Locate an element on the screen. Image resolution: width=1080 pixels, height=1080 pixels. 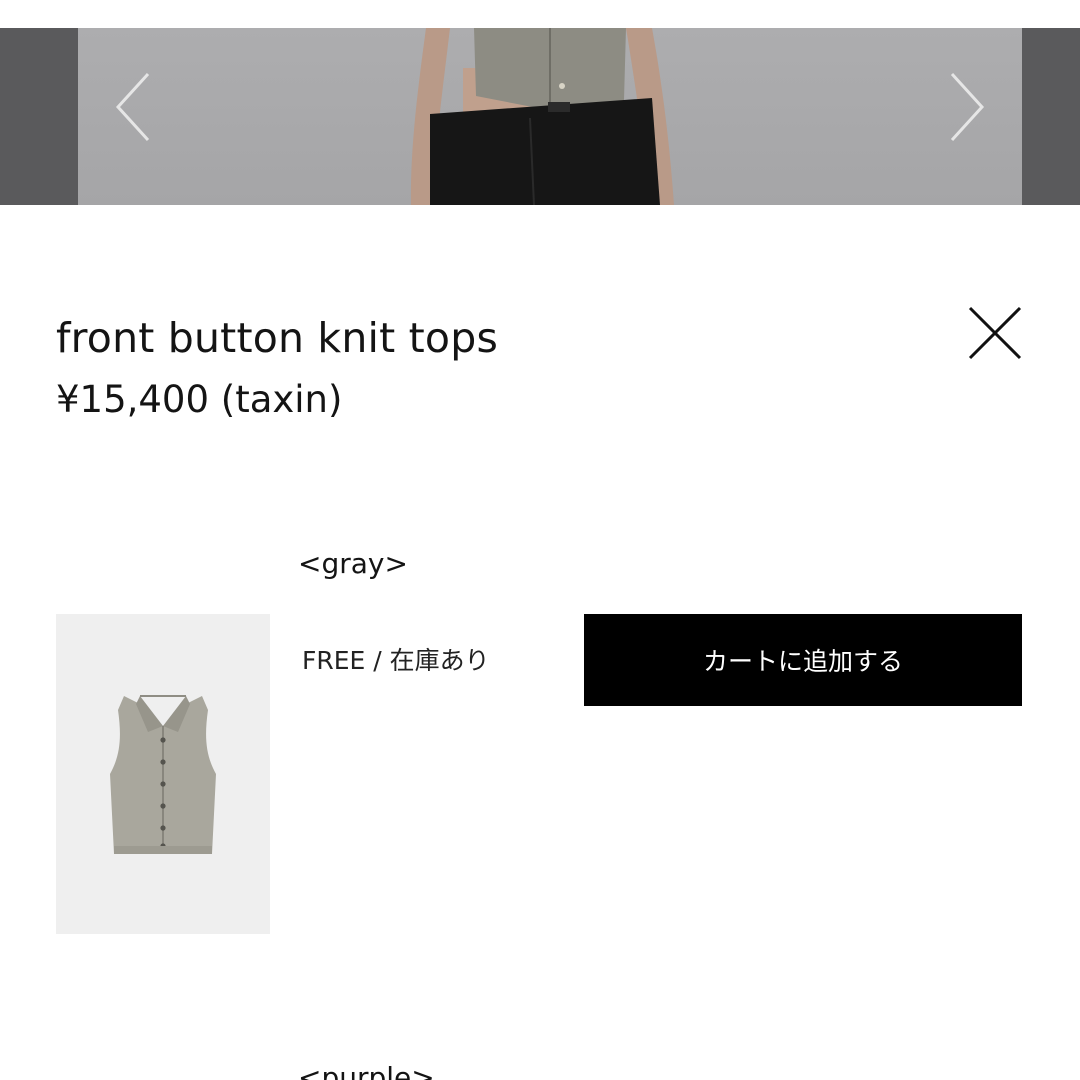
carousel-product-photo is located at coordinates (550, 116).